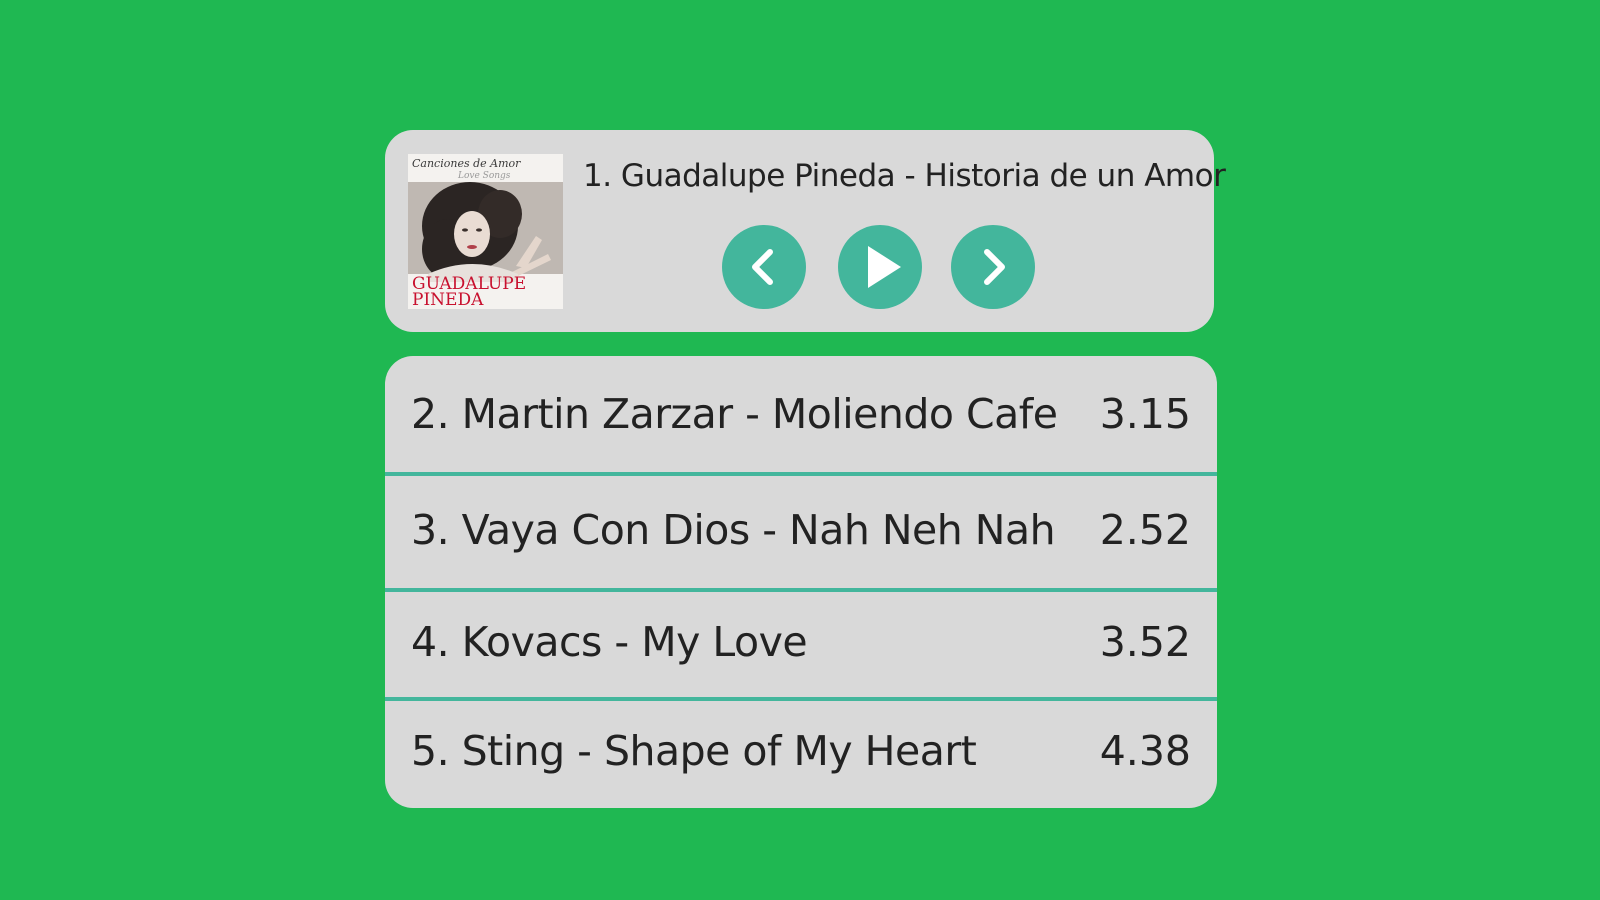 This screenshot has height=900, width=1600. I want to click on album-cover-title: Canciones de Amor, so click(466, 163).